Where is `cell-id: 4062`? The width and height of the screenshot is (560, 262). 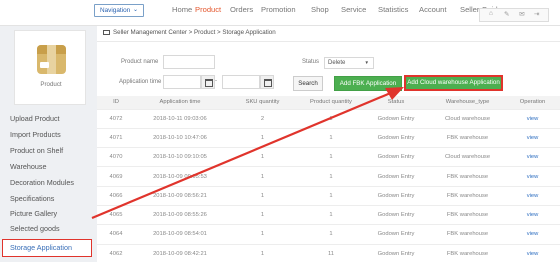 cell-id: 4062 is located at coordinates (116, 252).